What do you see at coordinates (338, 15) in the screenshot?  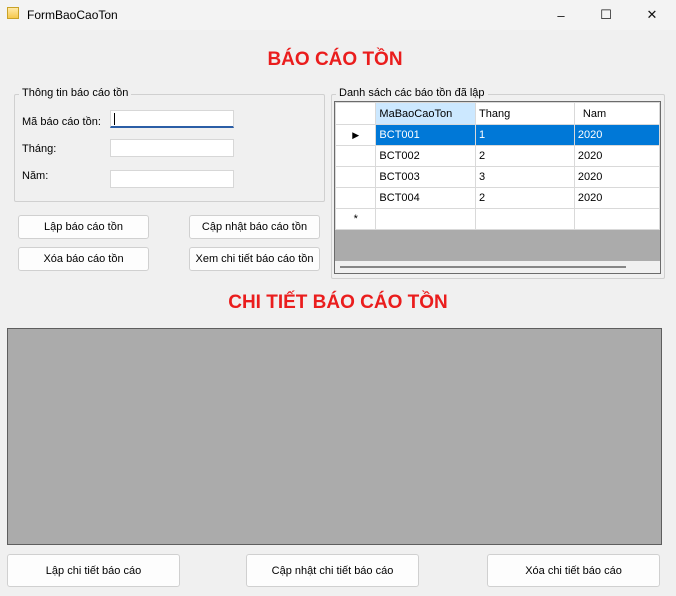 I see `window-titlebar: FormBaoCaoTon – ☐ ✕` at bounding box center [338, 15].